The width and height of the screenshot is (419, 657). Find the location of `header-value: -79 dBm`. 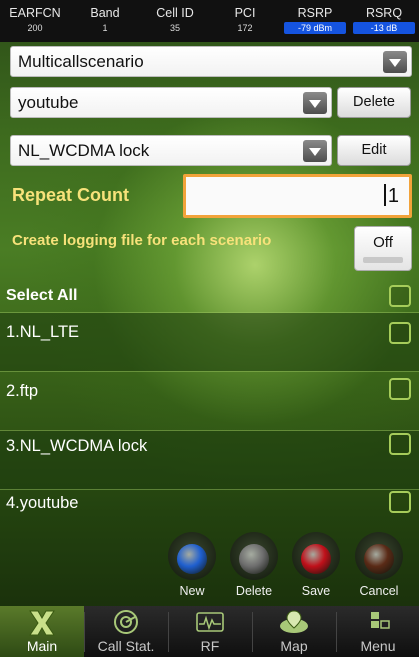

header-value: -79 dBm is located at coordinates (315, 28).